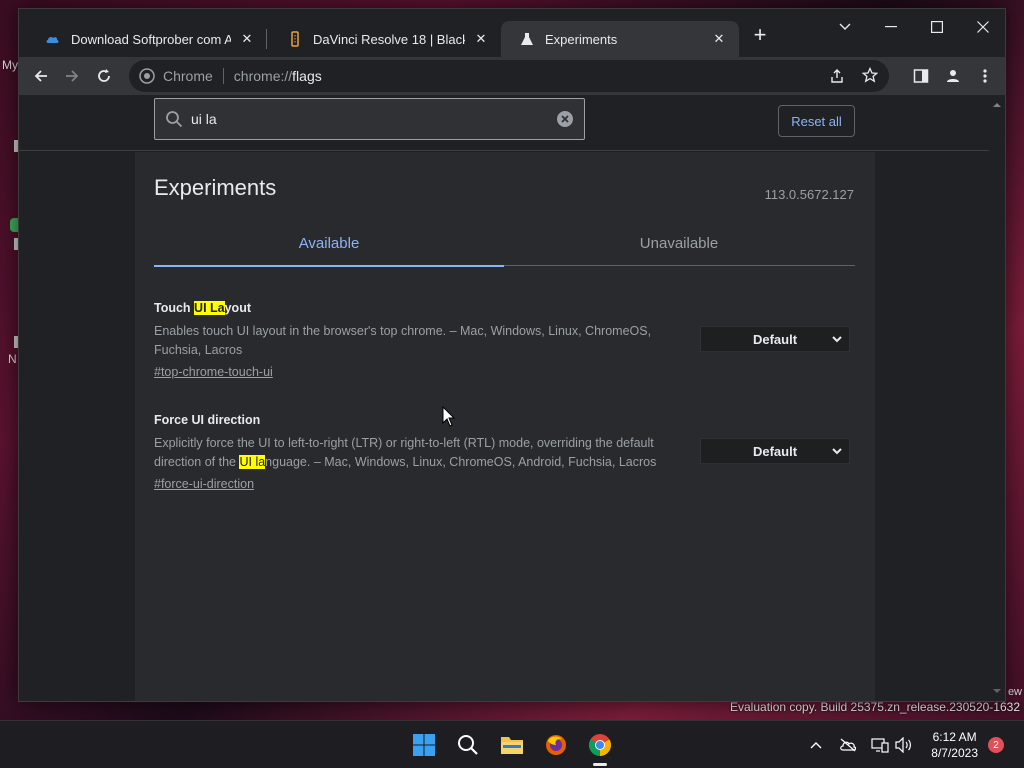 The height and width of the screenshot is (768, 1024). I want to click on flag-permalink: #force-ui-direction, so click(204, 484).